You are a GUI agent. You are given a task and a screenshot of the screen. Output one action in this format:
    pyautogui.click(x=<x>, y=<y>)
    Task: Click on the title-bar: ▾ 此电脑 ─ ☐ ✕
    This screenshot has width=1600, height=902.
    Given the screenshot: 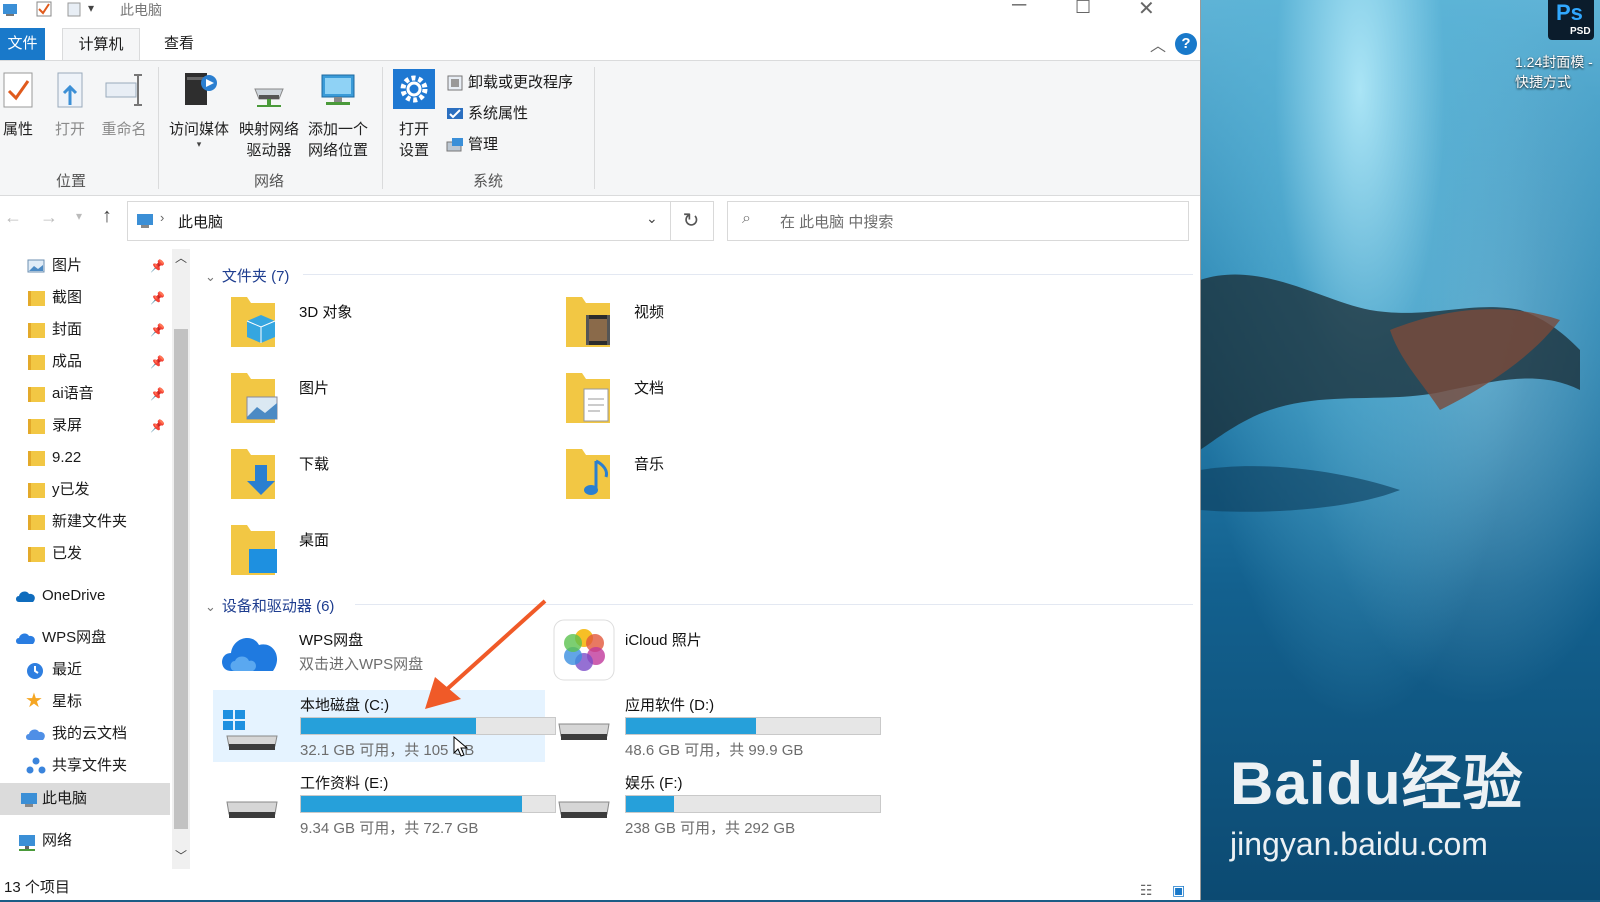 What is the action you would take?
    pyautogui.click(x=600, y=11)
    